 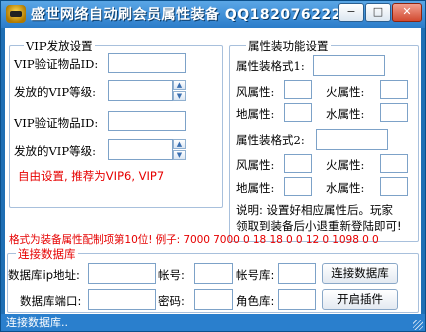 I want to click on attr2-water-label: 水属性:, so click(x=345, y=188).